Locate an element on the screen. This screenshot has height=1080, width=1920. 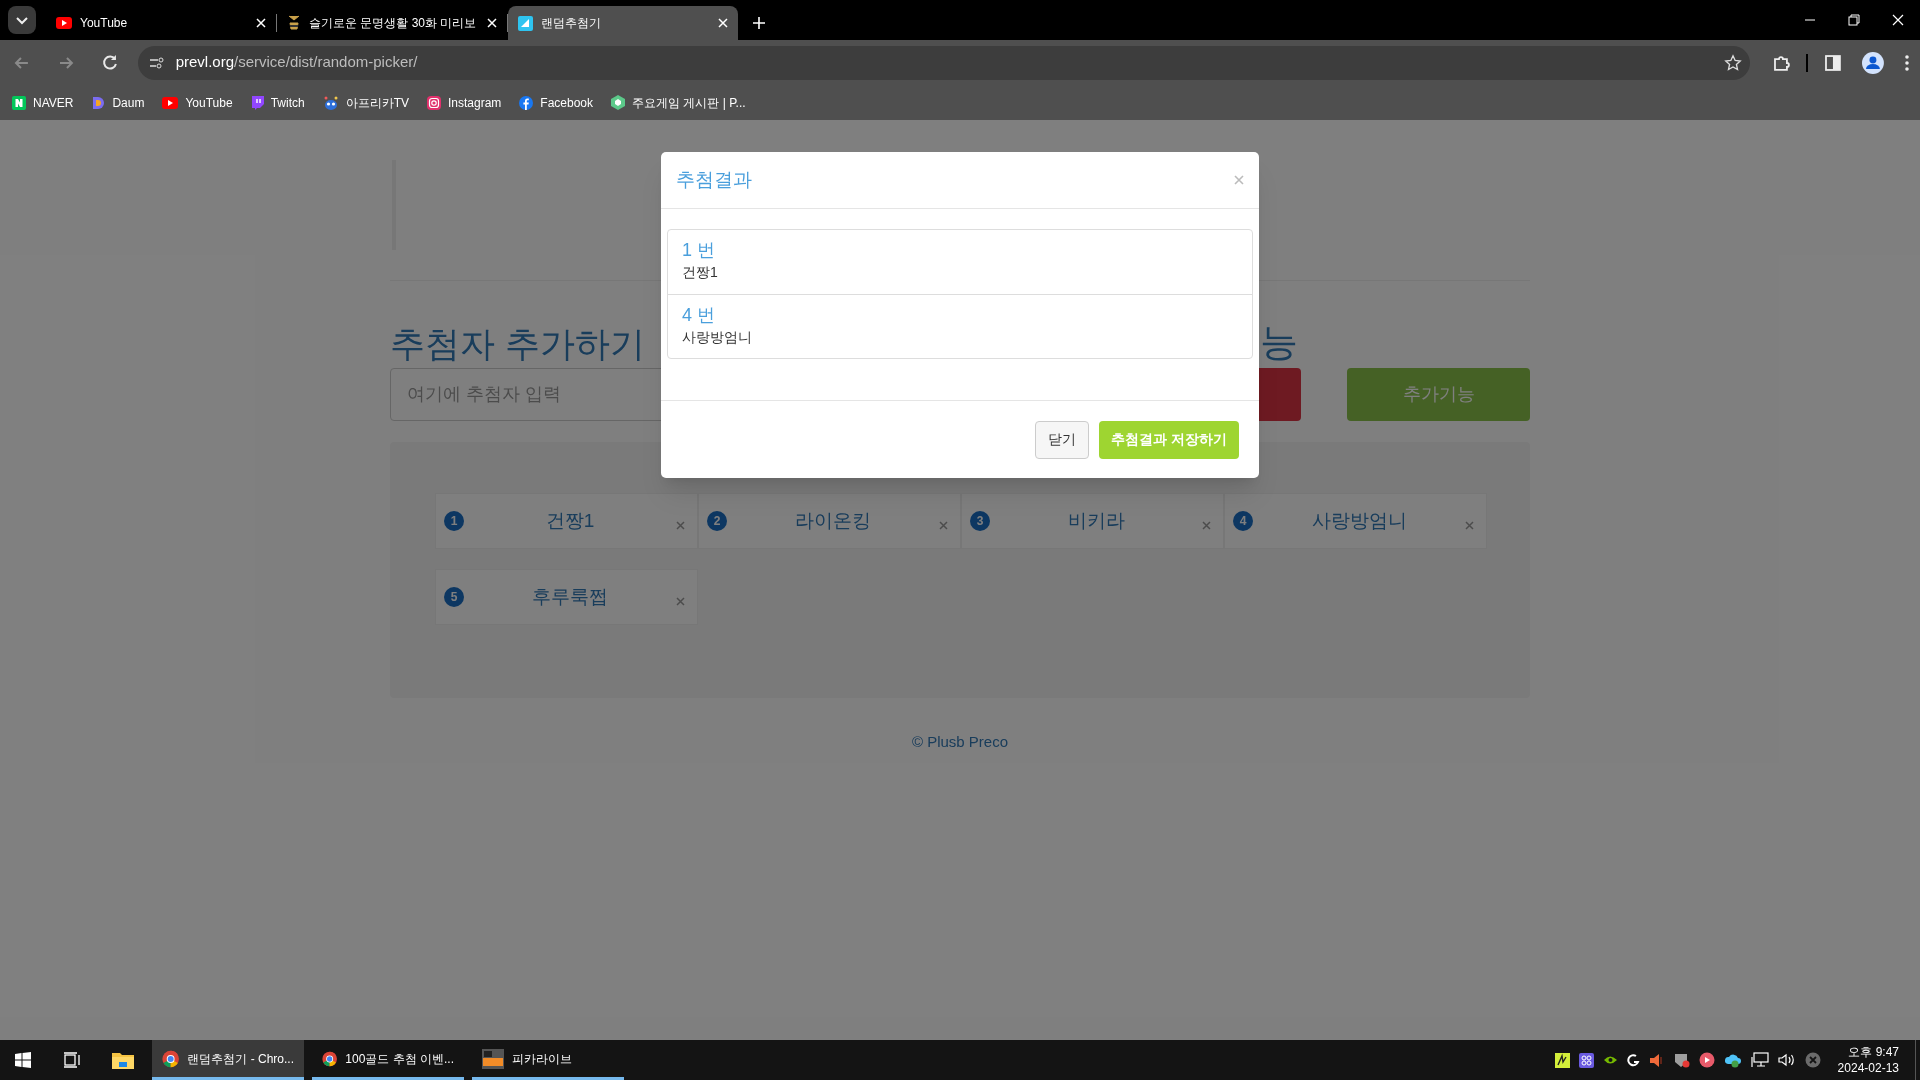
participant-name: 라이온킹 is located at coordinates (833, 520).